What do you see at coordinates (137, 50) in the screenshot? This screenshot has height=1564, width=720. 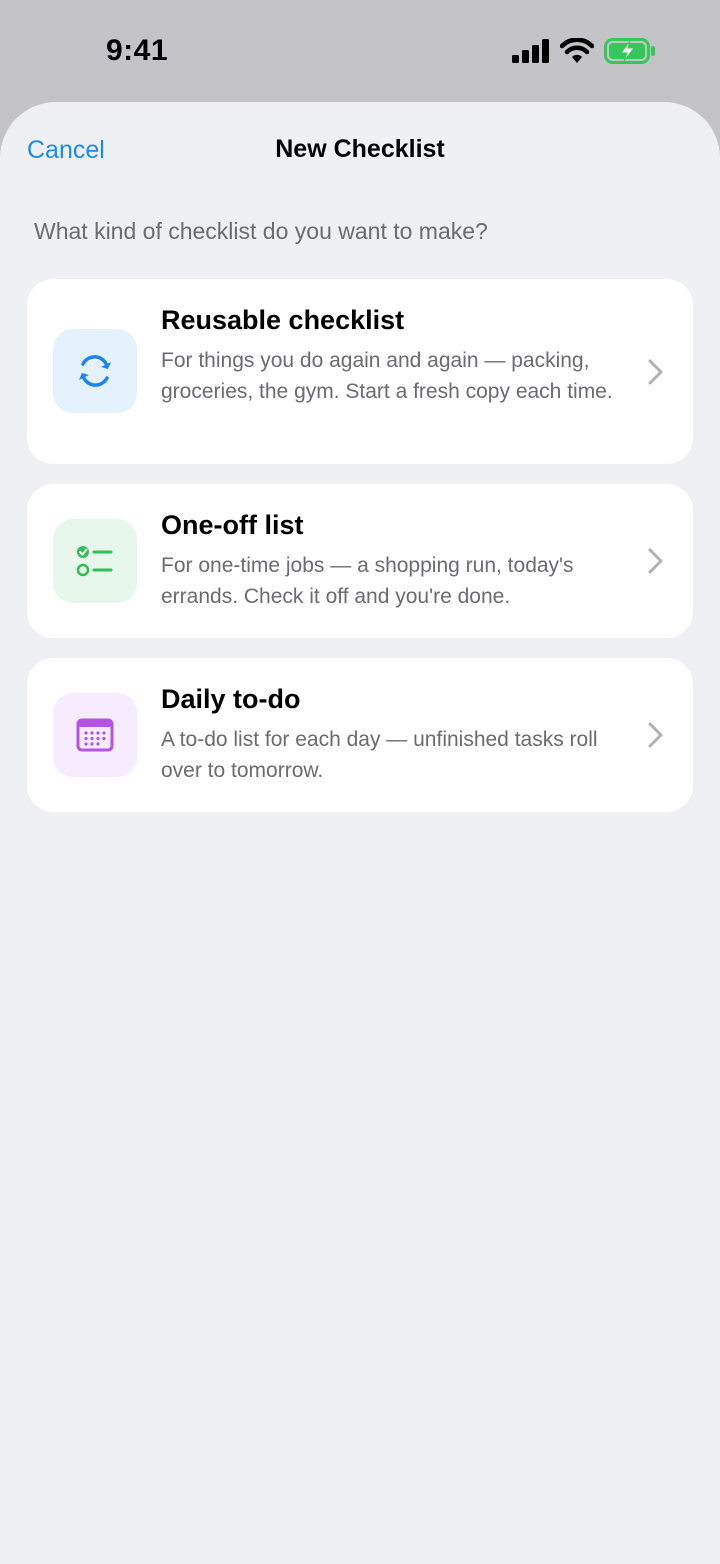 I see `status-time: 9:41` at bounding box center [137, 50].